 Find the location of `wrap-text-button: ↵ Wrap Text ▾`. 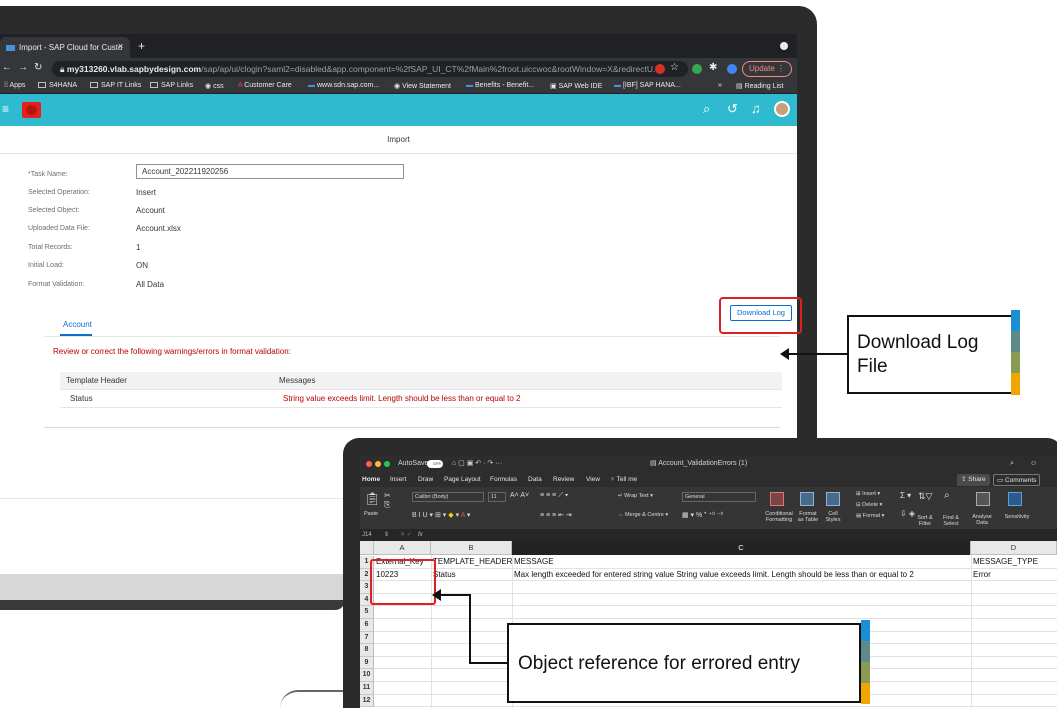

wrap-text-button: ↵ Wrap Text ▾ is located at coordinates (635, 496).